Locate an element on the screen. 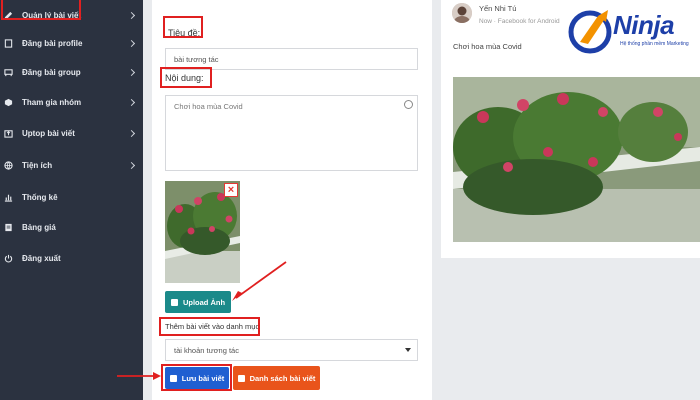  sidebar-item-label: Đăng bài profile is located at coordinates (52, 43).